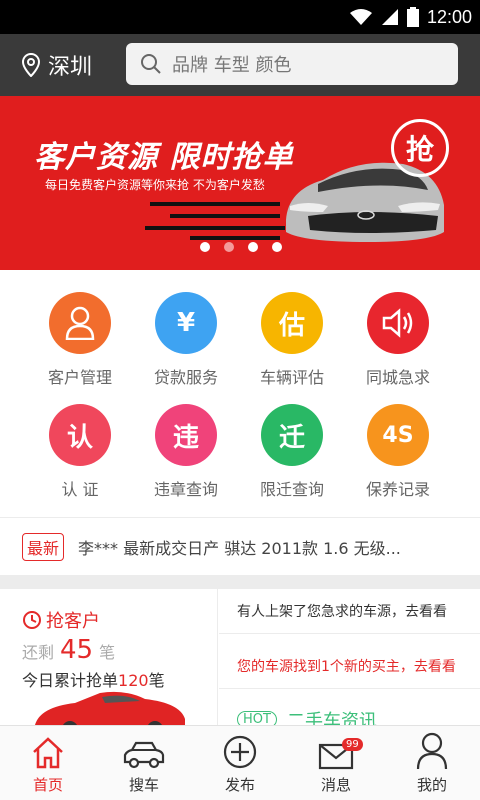  I want to click on estimate-glyph: 估, so click(291, 325).